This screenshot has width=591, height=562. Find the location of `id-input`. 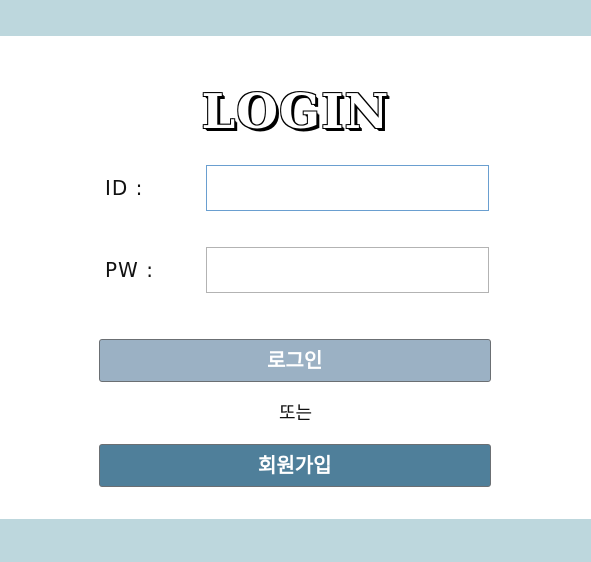

id-input is located at coordinates (347, 188).